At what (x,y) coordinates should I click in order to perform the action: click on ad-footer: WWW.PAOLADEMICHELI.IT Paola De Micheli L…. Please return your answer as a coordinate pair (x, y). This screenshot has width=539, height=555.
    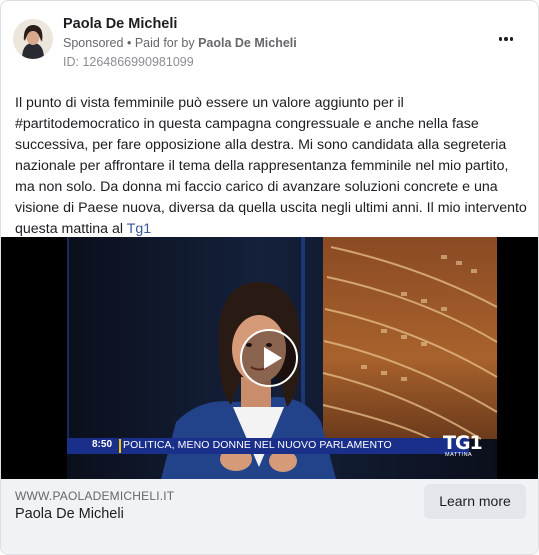
    Looking at the image, I should click on (269, 516).